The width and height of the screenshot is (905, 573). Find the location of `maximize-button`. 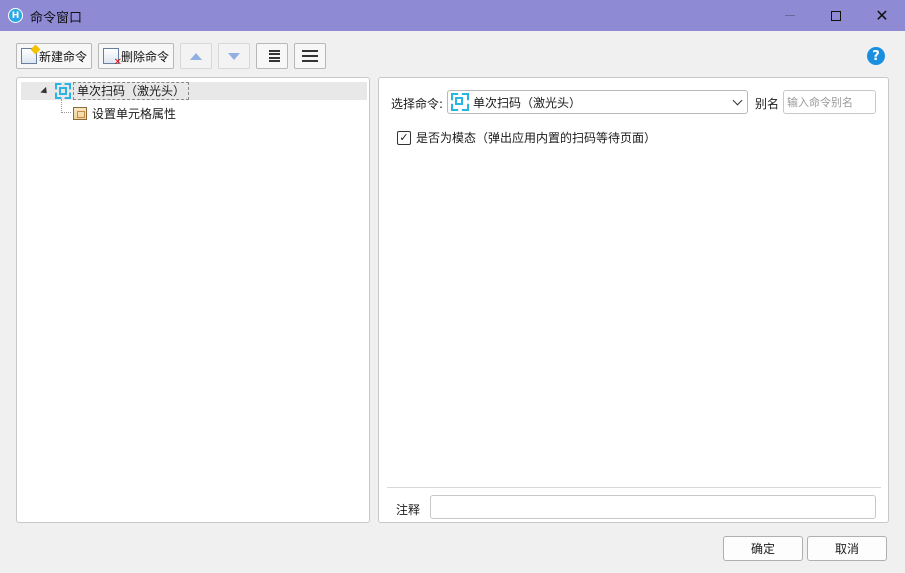

maximize-button is located at coordinates (836, 15).